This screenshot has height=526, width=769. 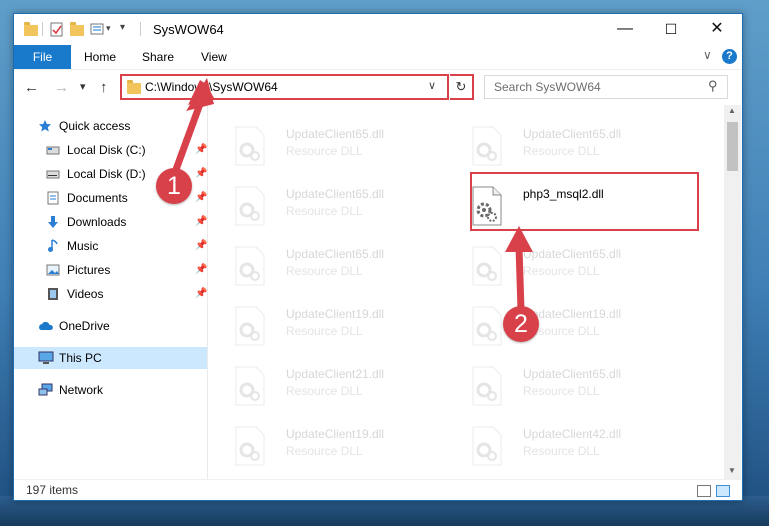 What do you see at coordinates (519, 239) in the screenshot?
I see `arrowhead-2-icon` at bounding box center [519, 239].